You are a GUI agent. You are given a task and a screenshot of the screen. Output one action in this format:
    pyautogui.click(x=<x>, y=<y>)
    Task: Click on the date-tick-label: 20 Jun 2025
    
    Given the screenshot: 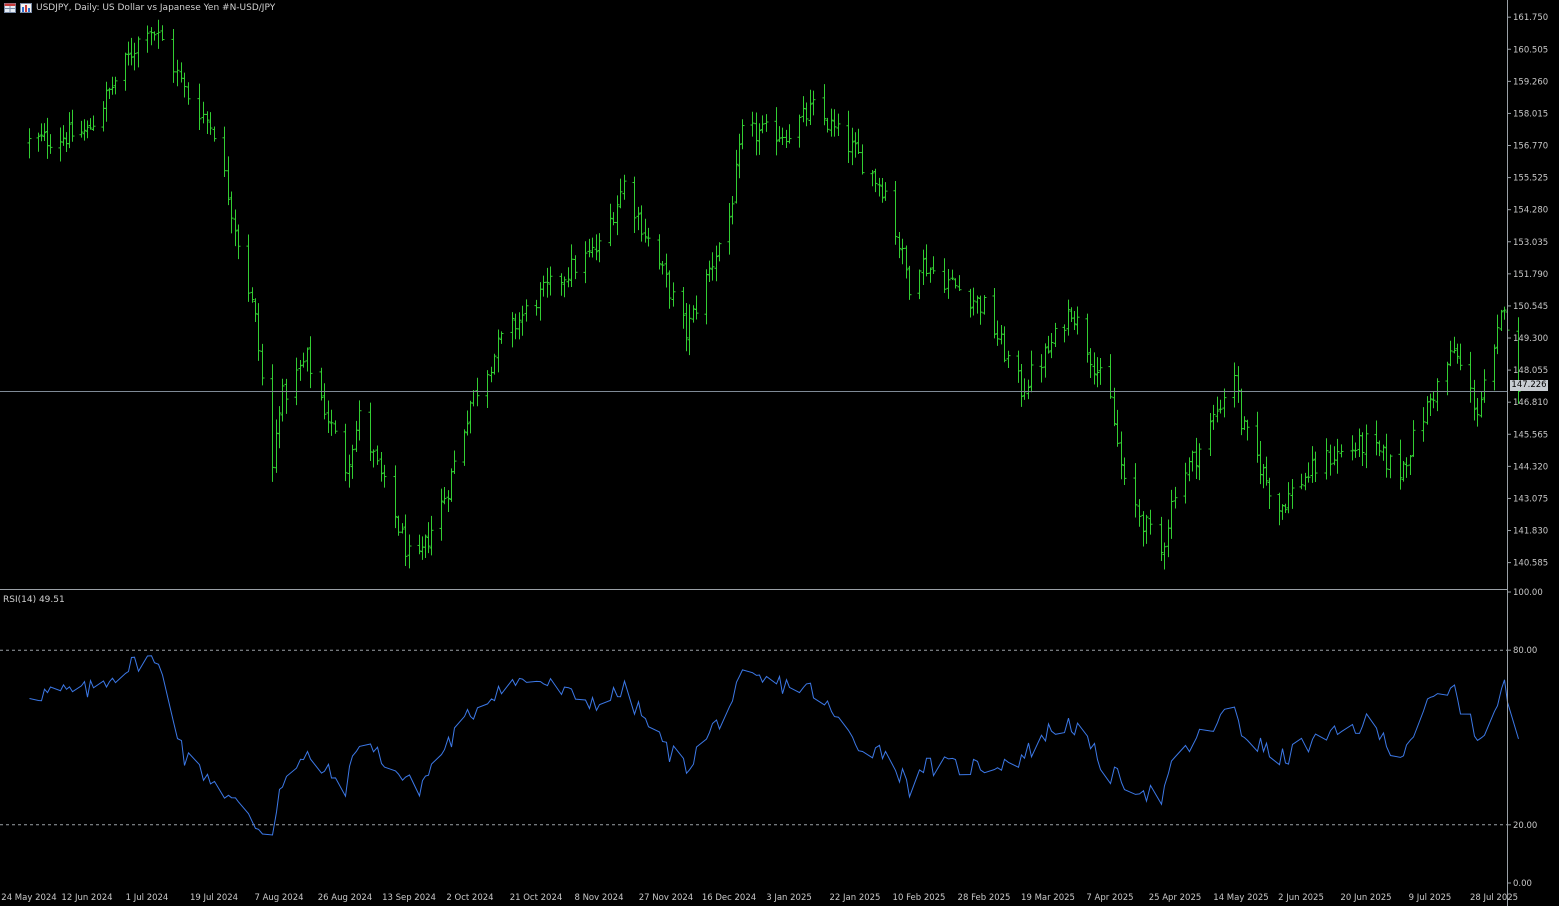 What is the action you would take?
    pyautogui.click(x=1365, y=898)
    